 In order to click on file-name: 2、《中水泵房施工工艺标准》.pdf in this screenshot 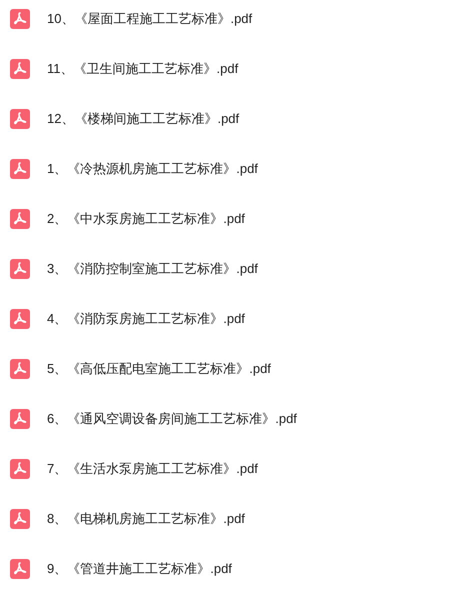, I will do `click(146, 219)`.